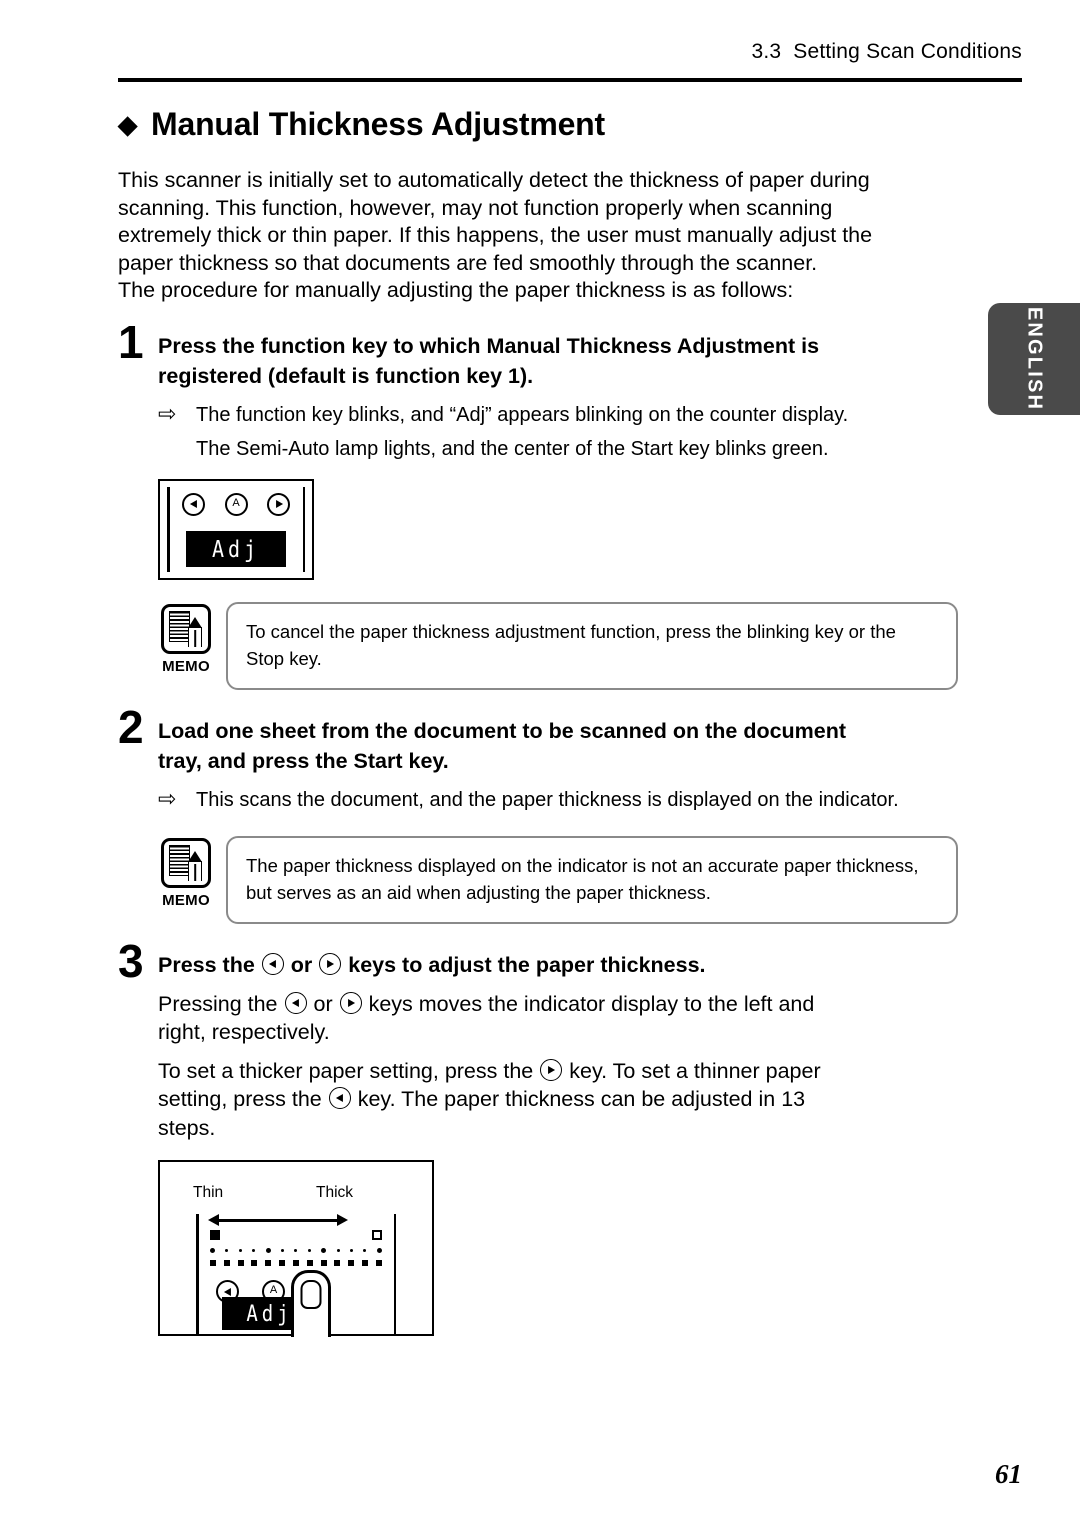  I want to click on step-3-p1-pre: Pressing the, so click(218, 1003).